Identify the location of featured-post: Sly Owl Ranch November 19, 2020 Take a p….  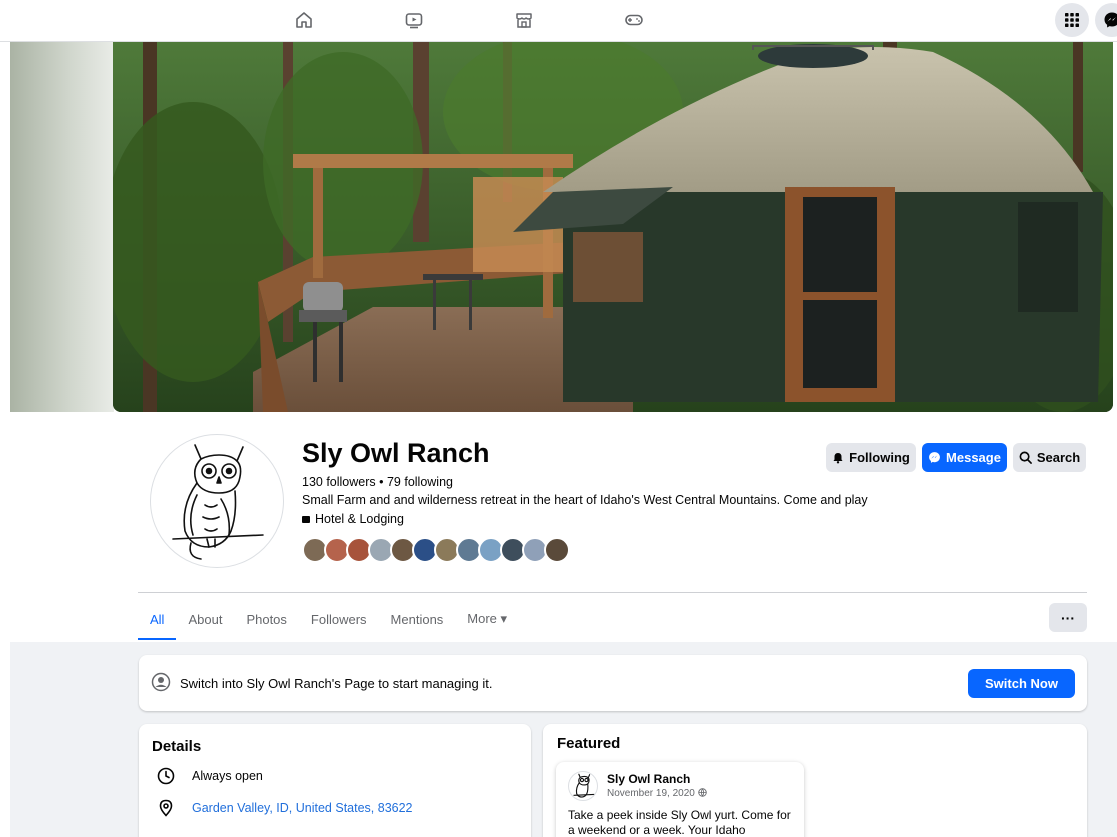
(680, 799).